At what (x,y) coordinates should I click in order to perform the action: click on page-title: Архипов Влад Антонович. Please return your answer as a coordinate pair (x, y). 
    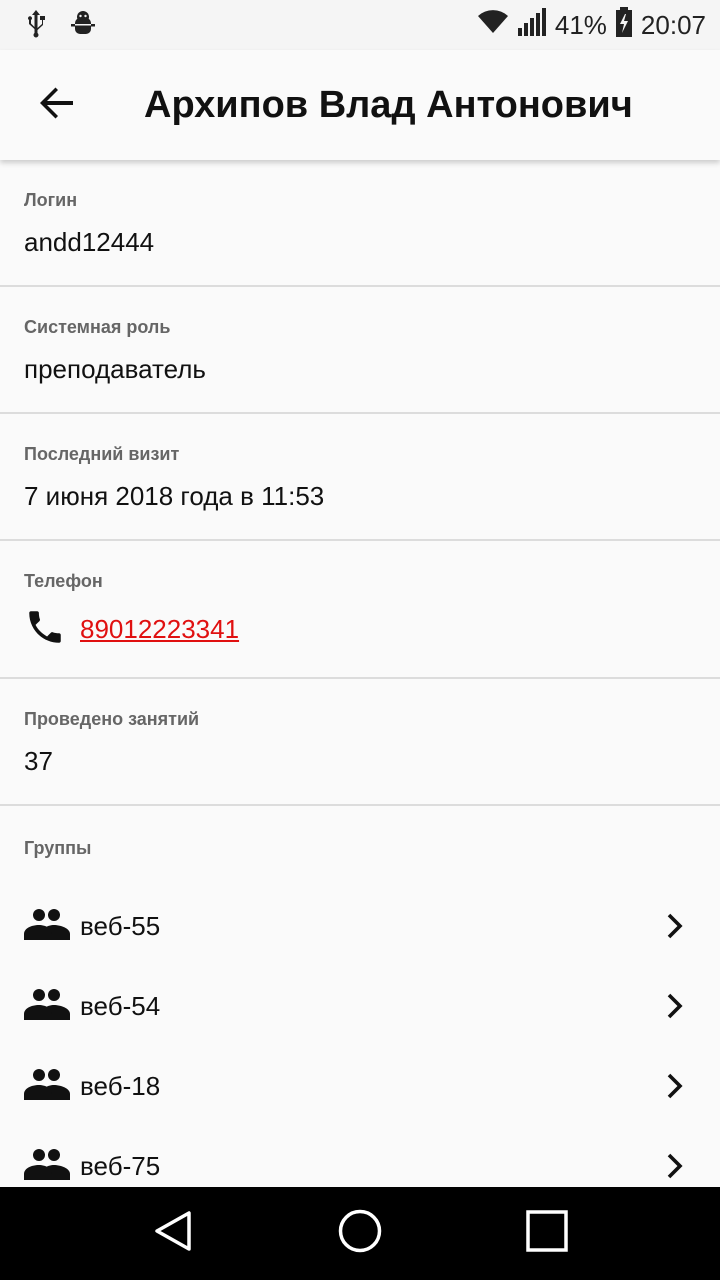
    Looking at the image, I should click on (388, 104).